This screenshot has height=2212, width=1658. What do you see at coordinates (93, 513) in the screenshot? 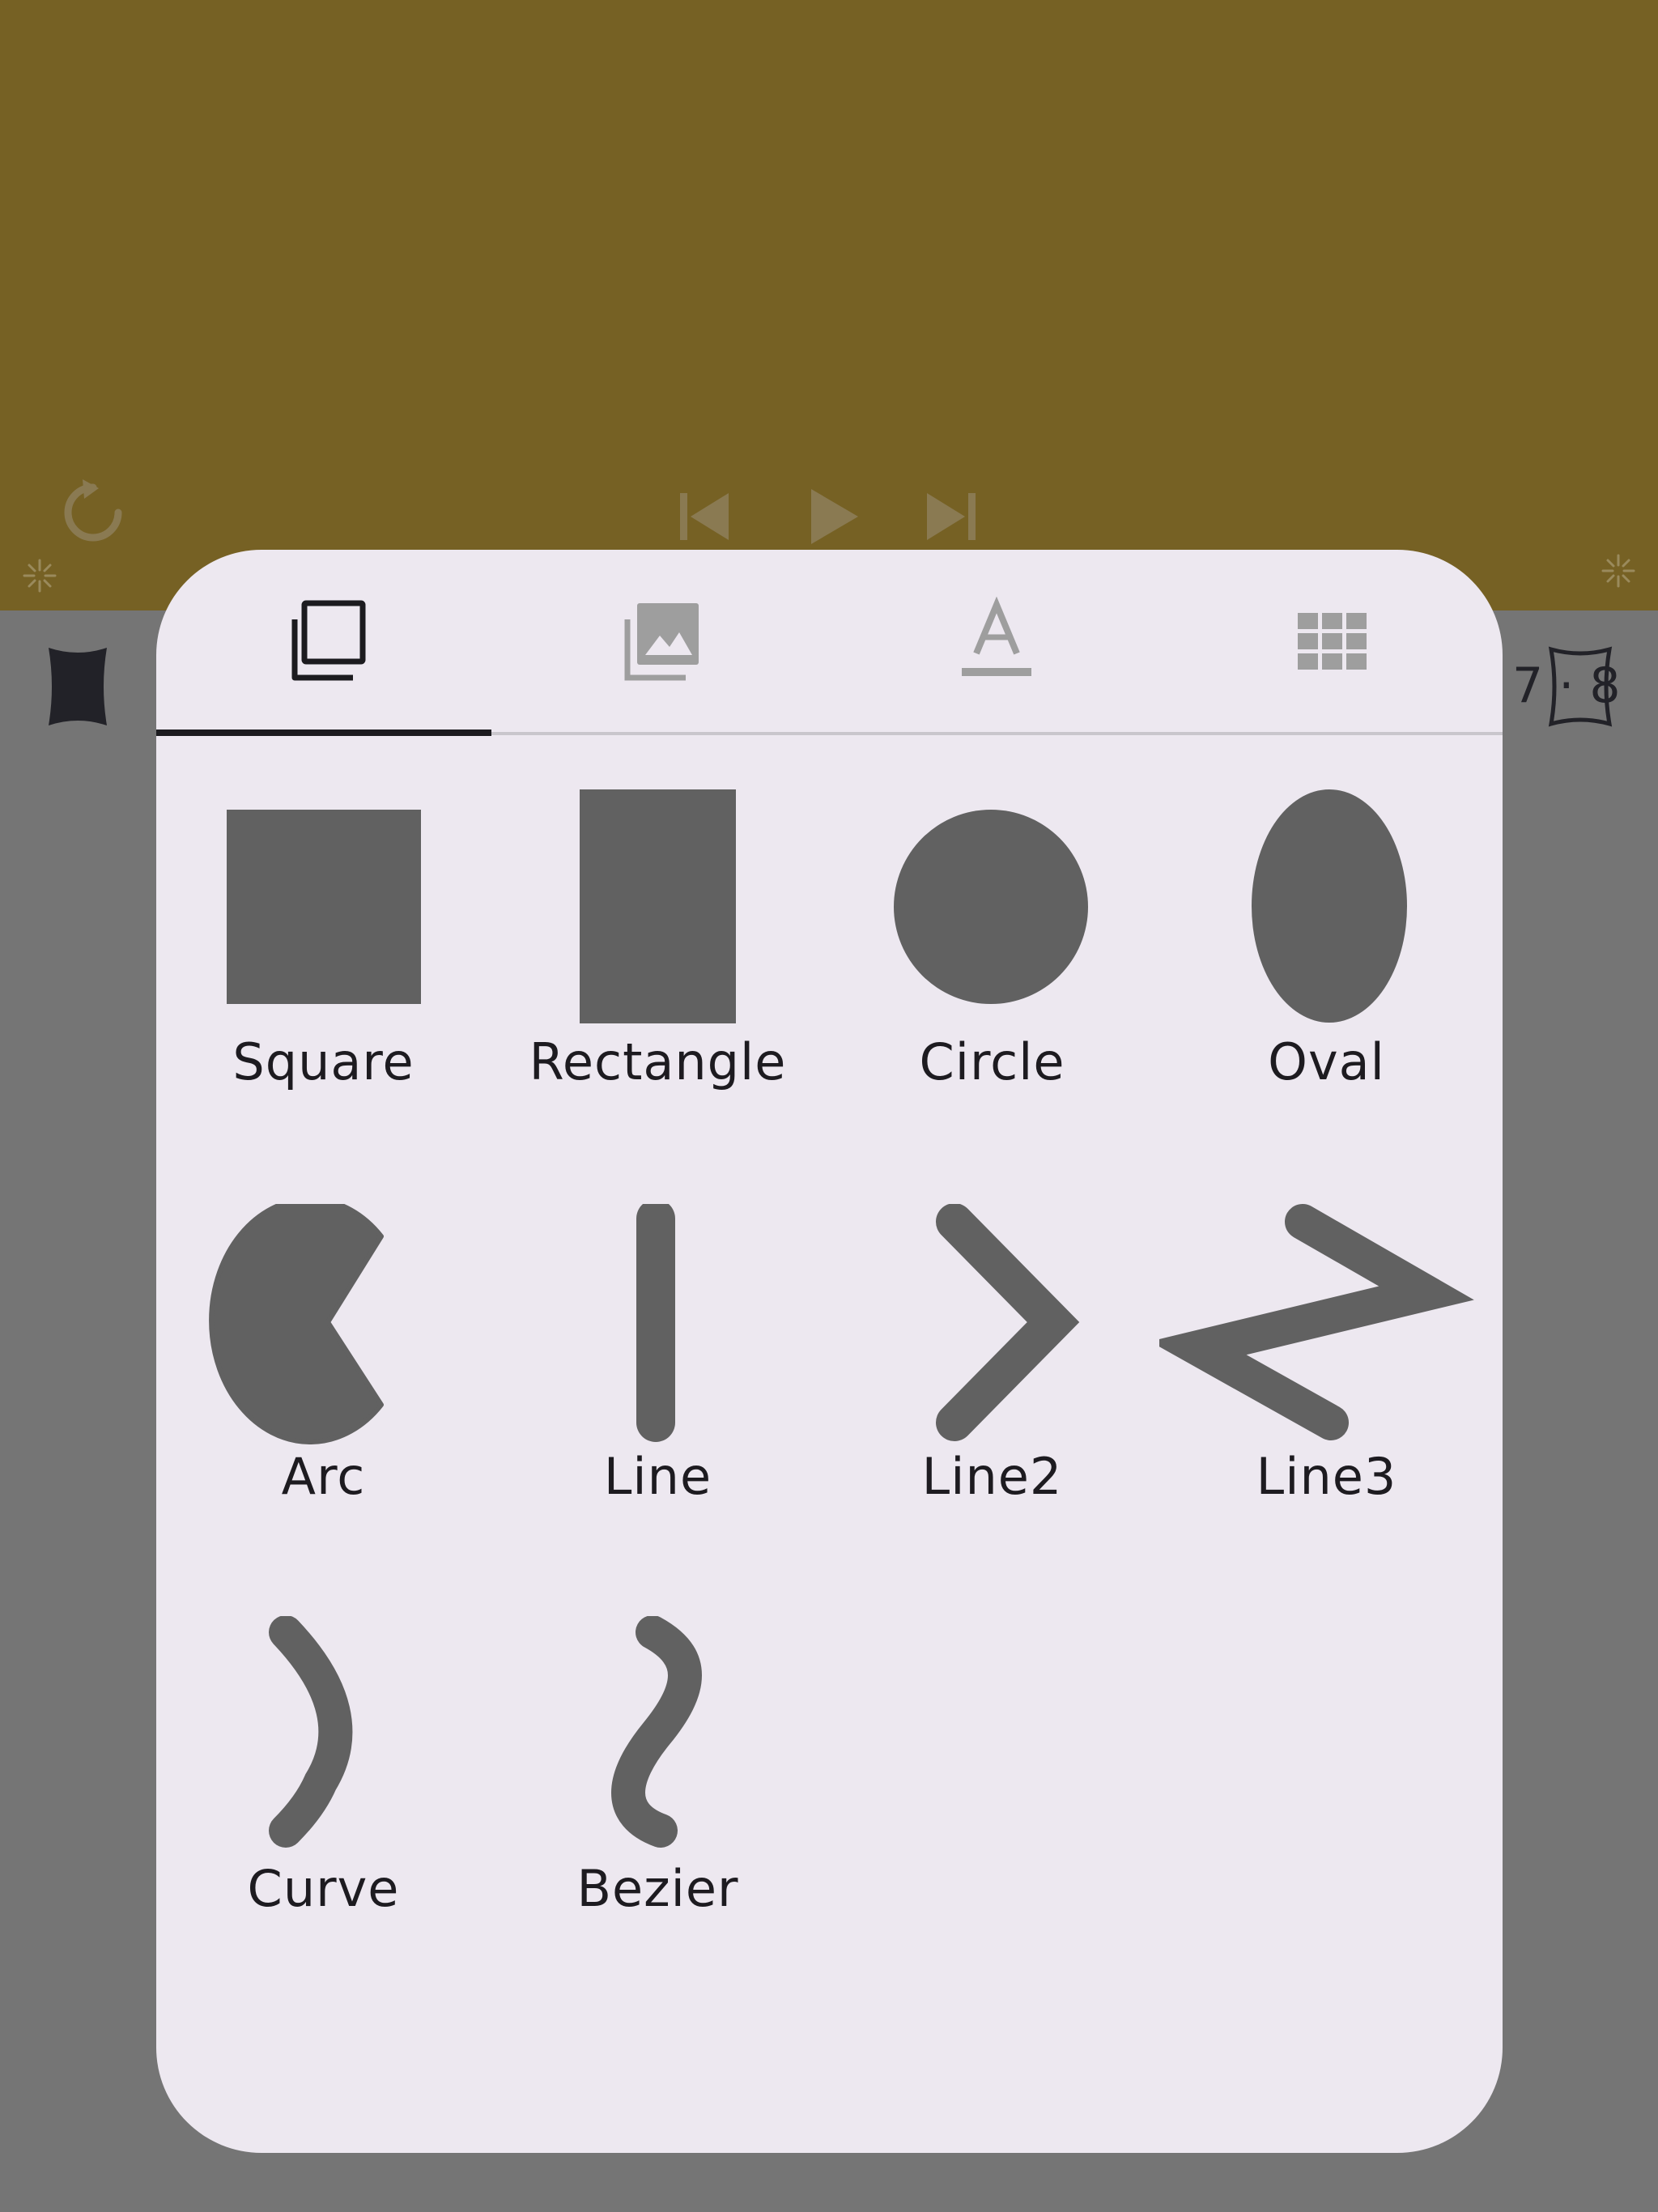
I see `reset-icon` at bounding box center [93, 513].